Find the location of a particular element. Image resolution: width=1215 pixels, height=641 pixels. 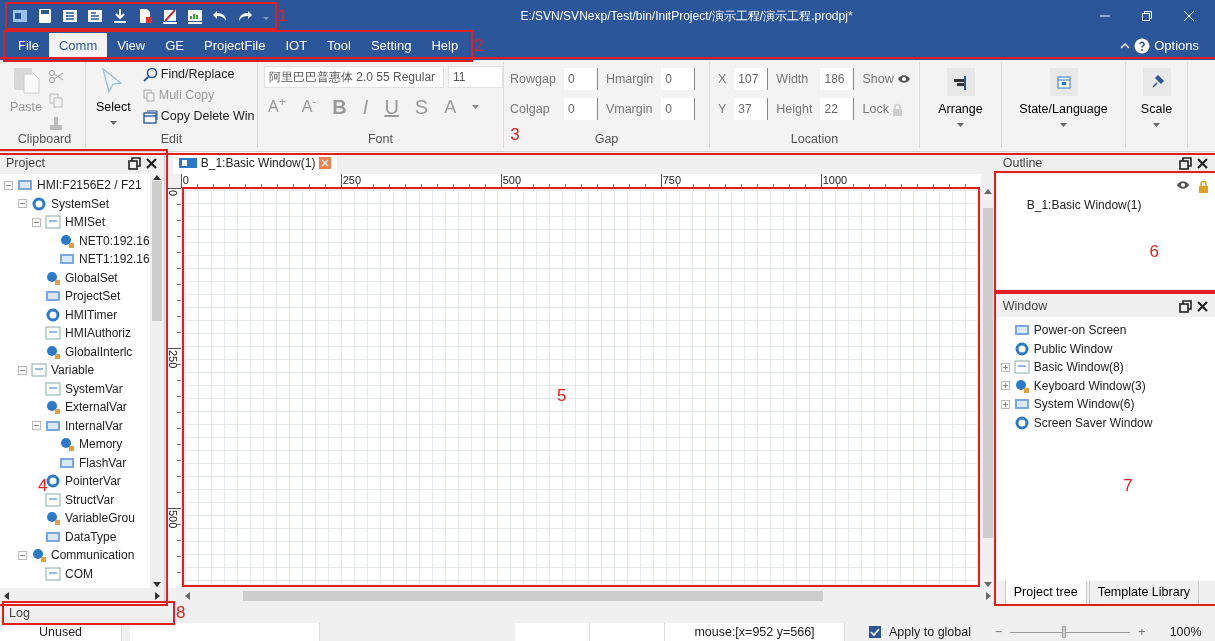

tree-item: SystemVar is located at coordinates (94, 388).